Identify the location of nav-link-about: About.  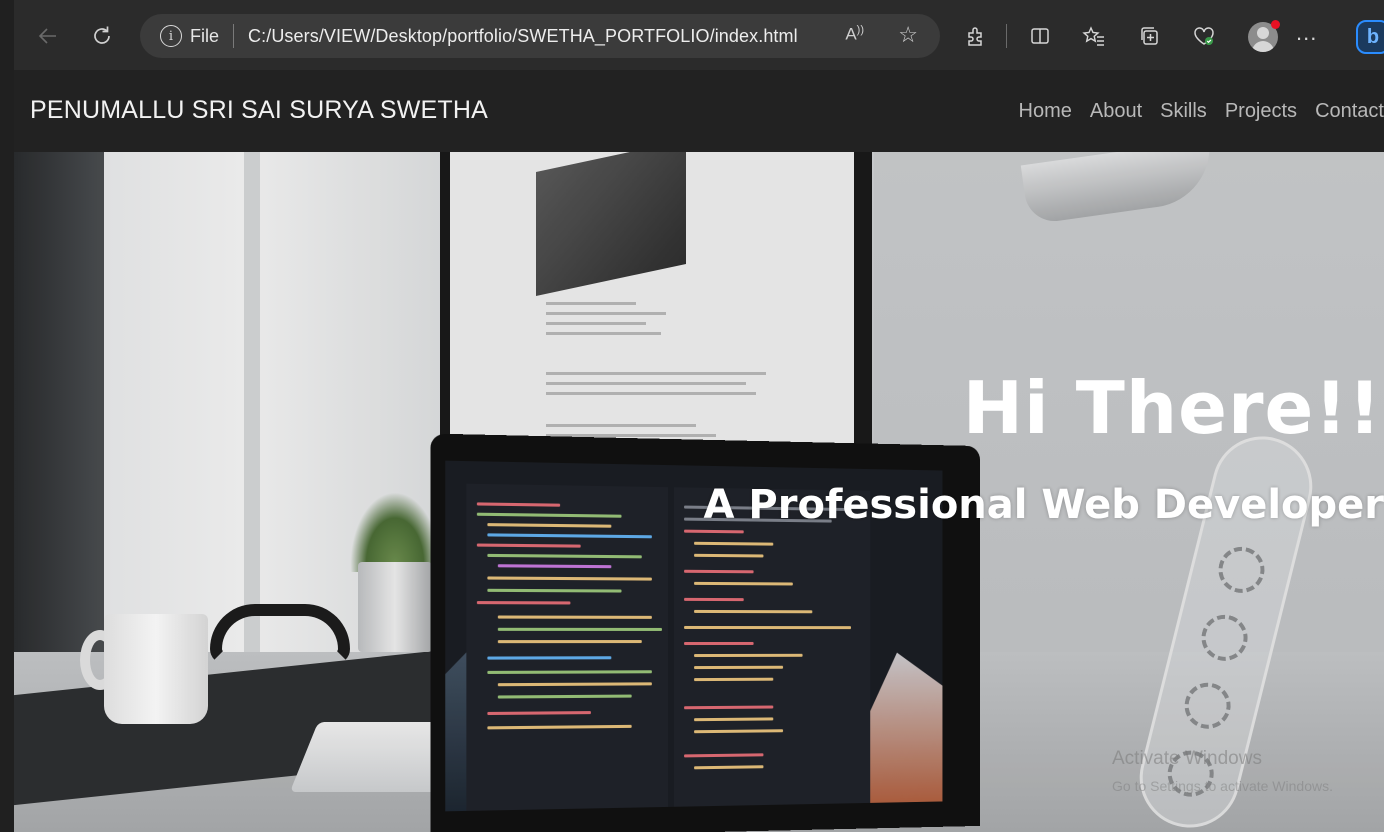
(1116, 111).